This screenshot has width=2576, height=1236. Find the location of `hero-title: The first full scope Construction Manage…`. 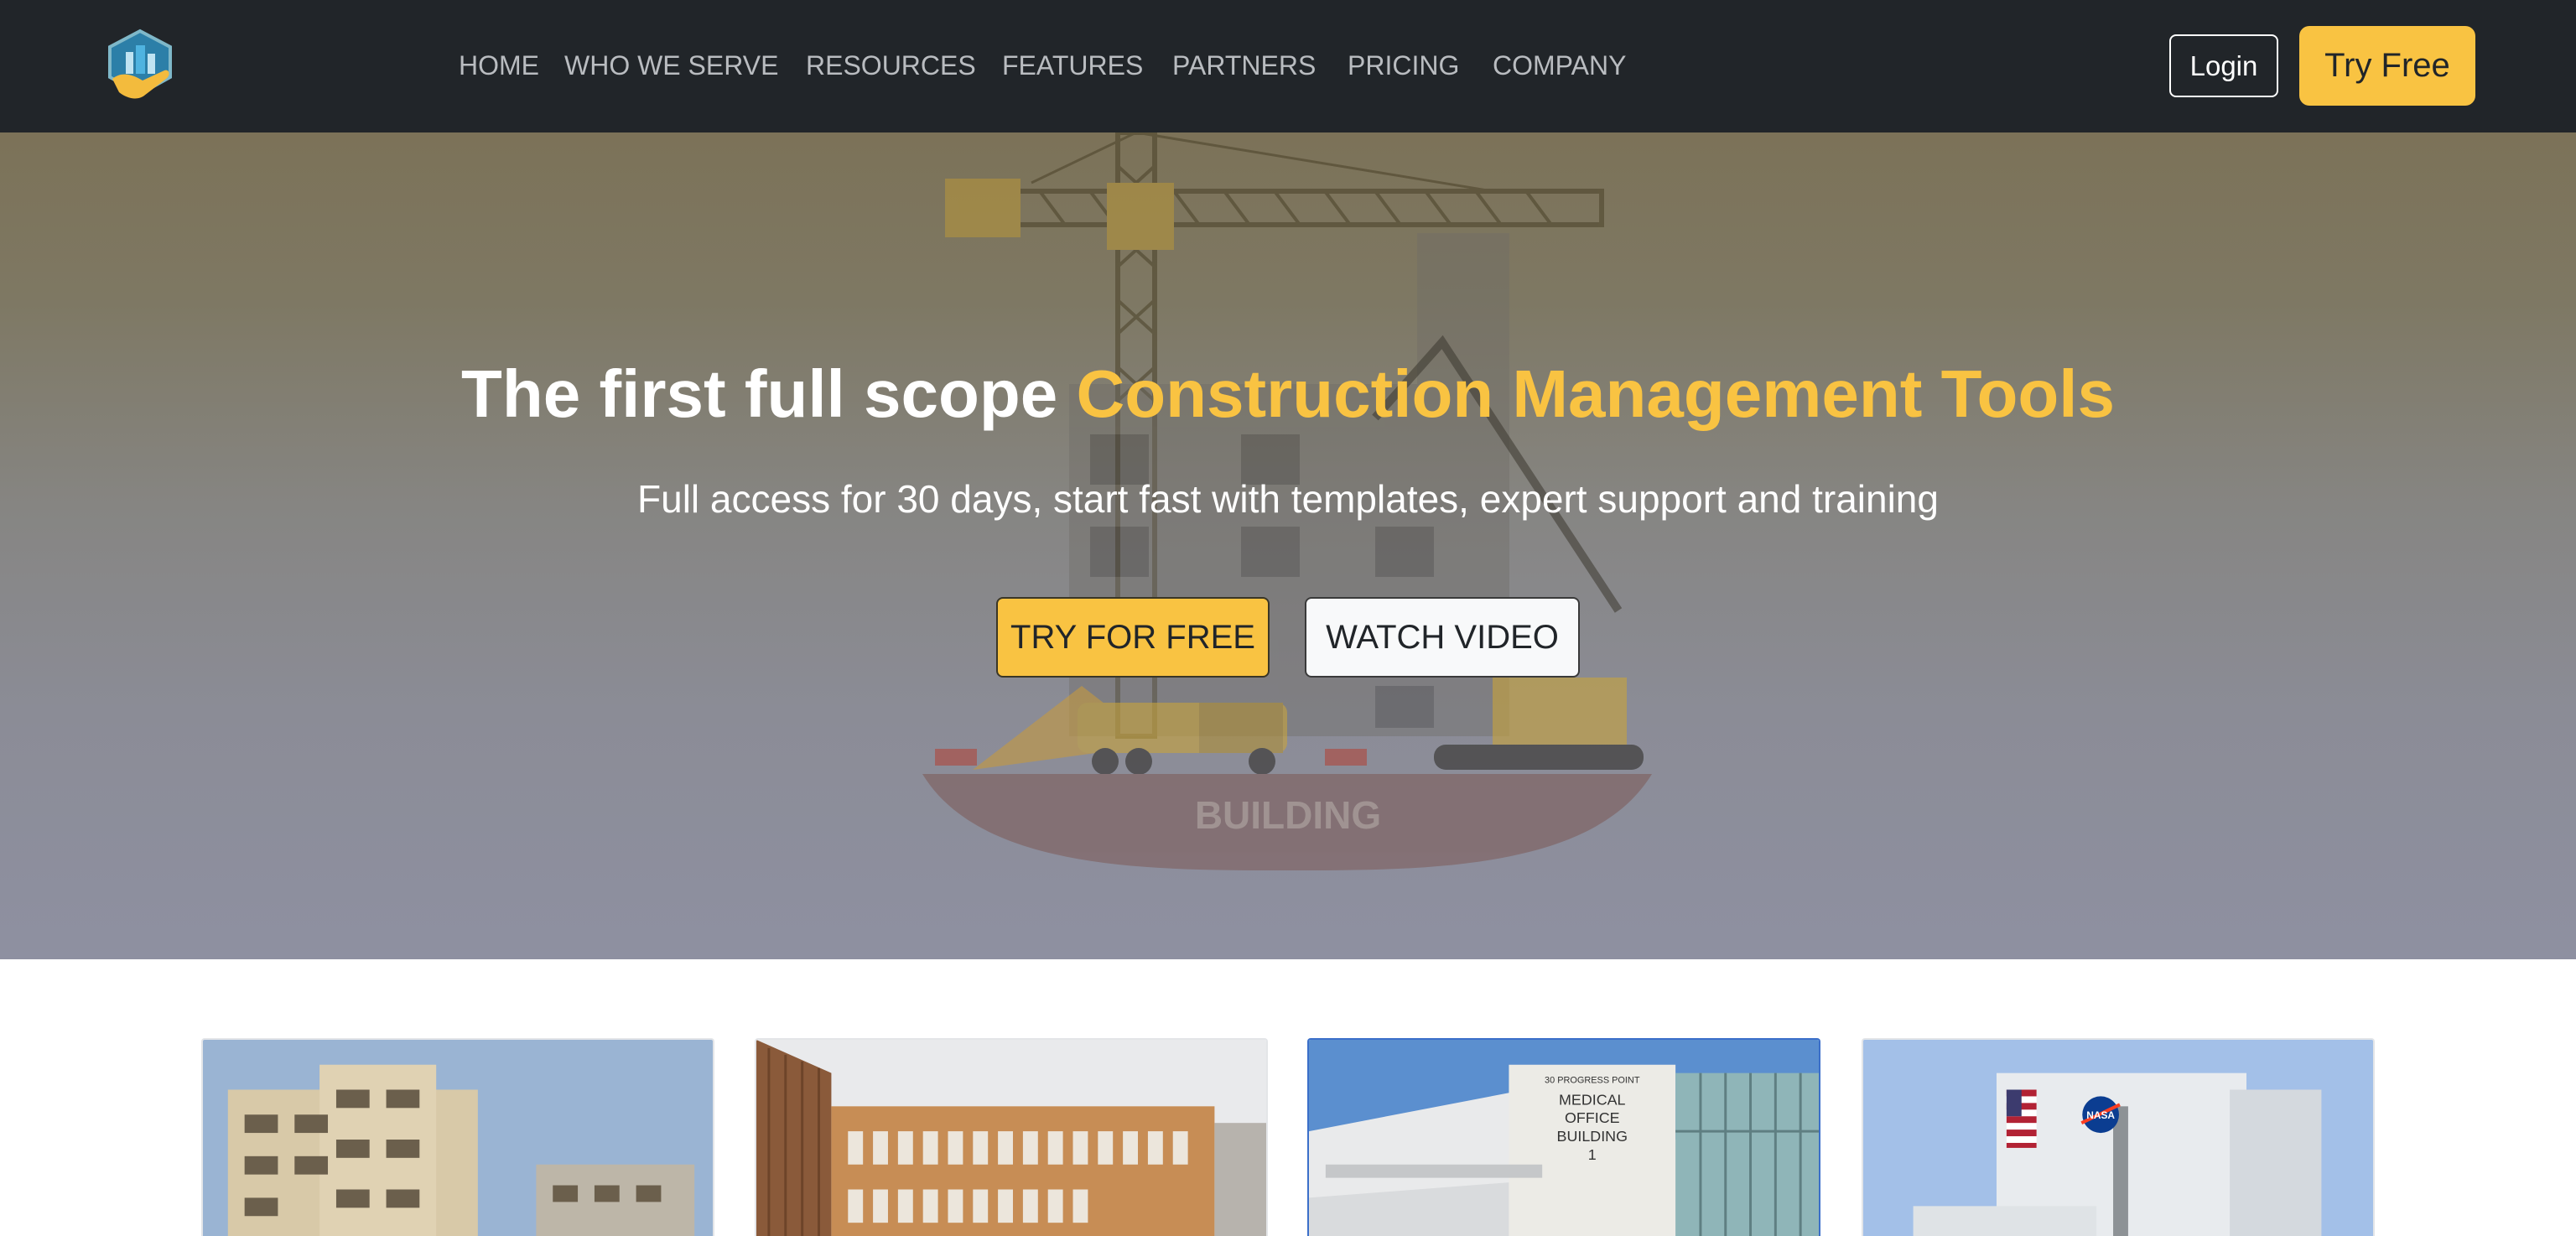

hero-title: The first full scope Construction Manage… is located at coordinates (1288, 394).